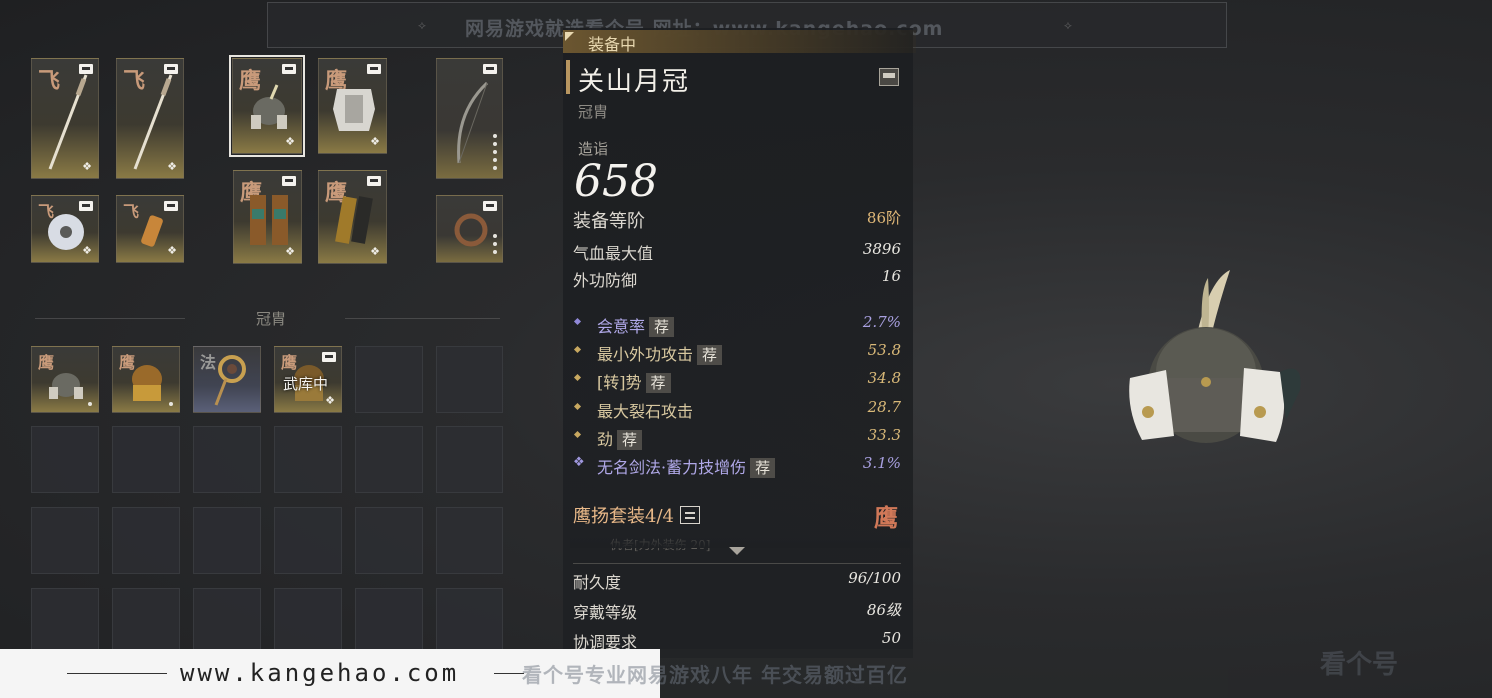 This screenshot has width=1492, height=698. What do you see at coordinates (737, 611) in the screenshot?
I see `wear-level-row: 穿戴等级 86级` at bounding box center [737, 611].